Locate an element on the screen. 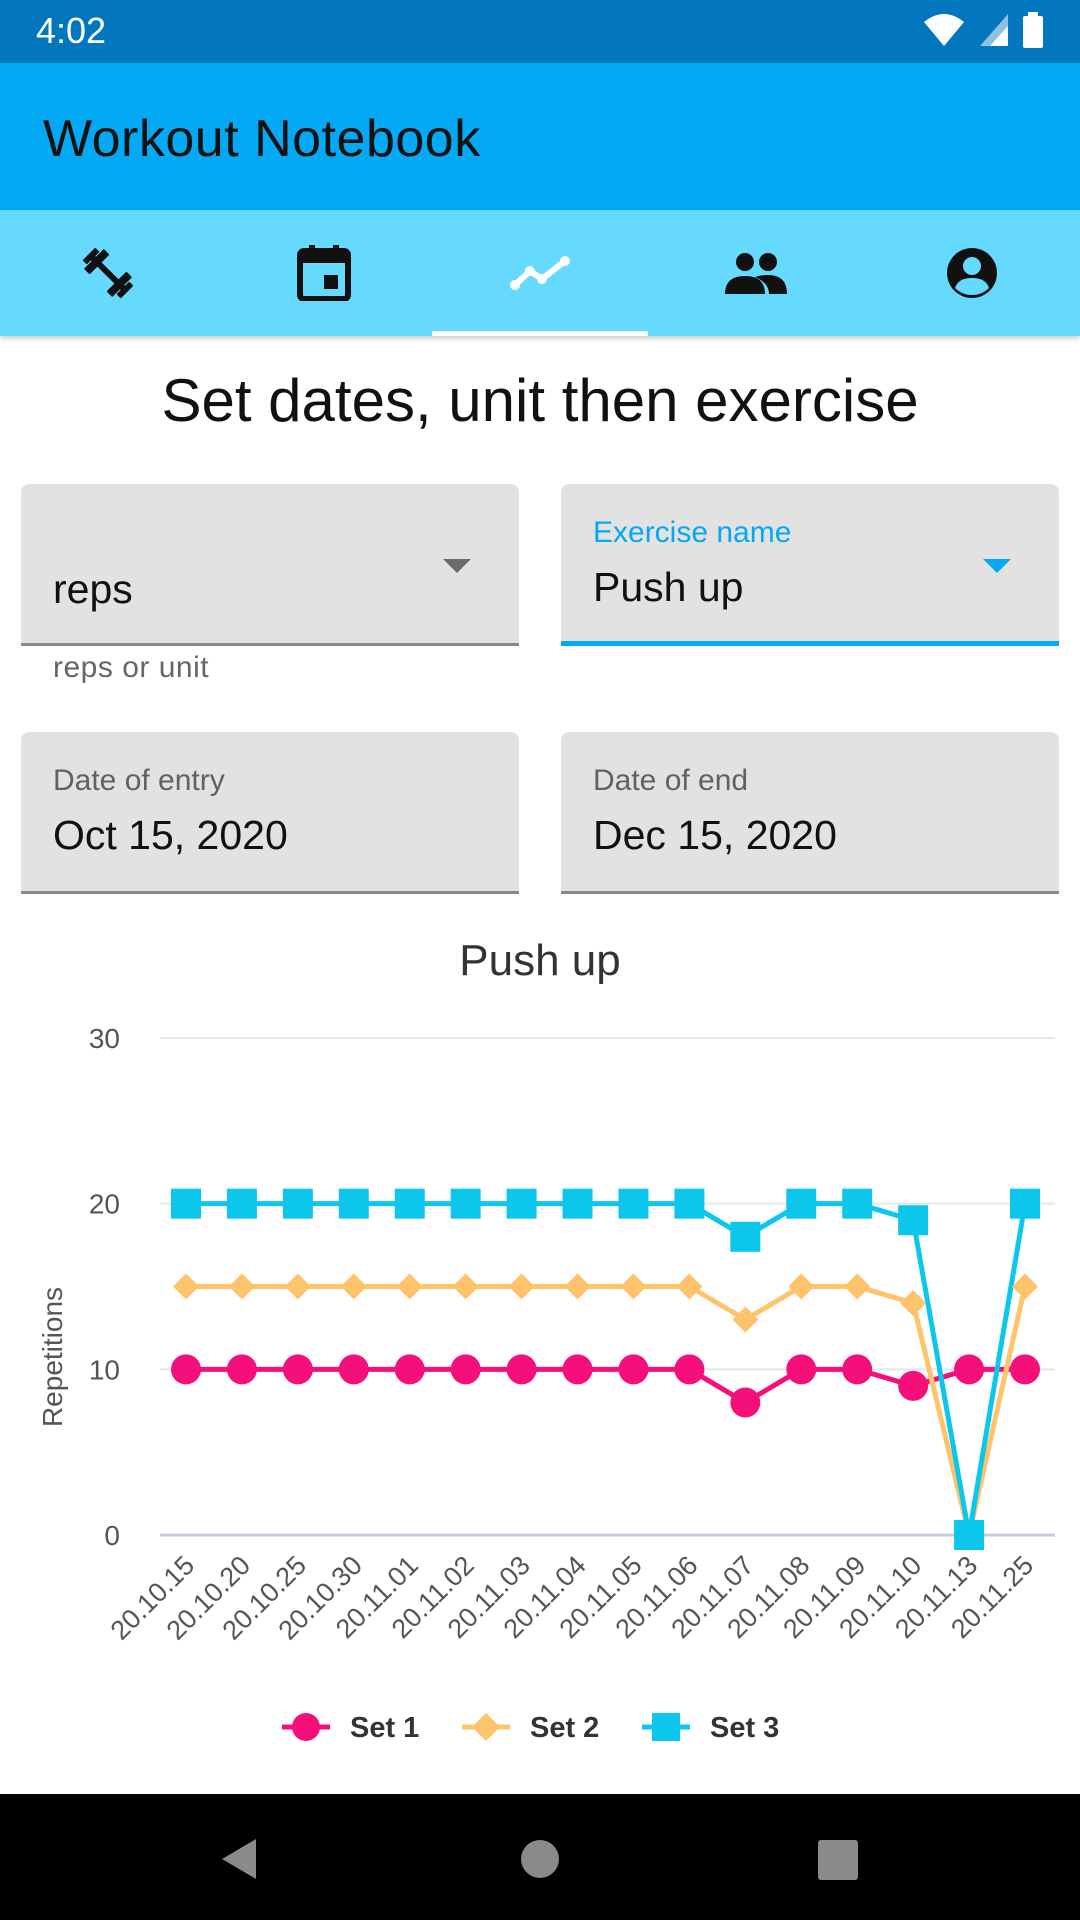 Image resolution: width=1080 pixels, height=1920 pixels. signal-icon is located at coordinates (994, 30).